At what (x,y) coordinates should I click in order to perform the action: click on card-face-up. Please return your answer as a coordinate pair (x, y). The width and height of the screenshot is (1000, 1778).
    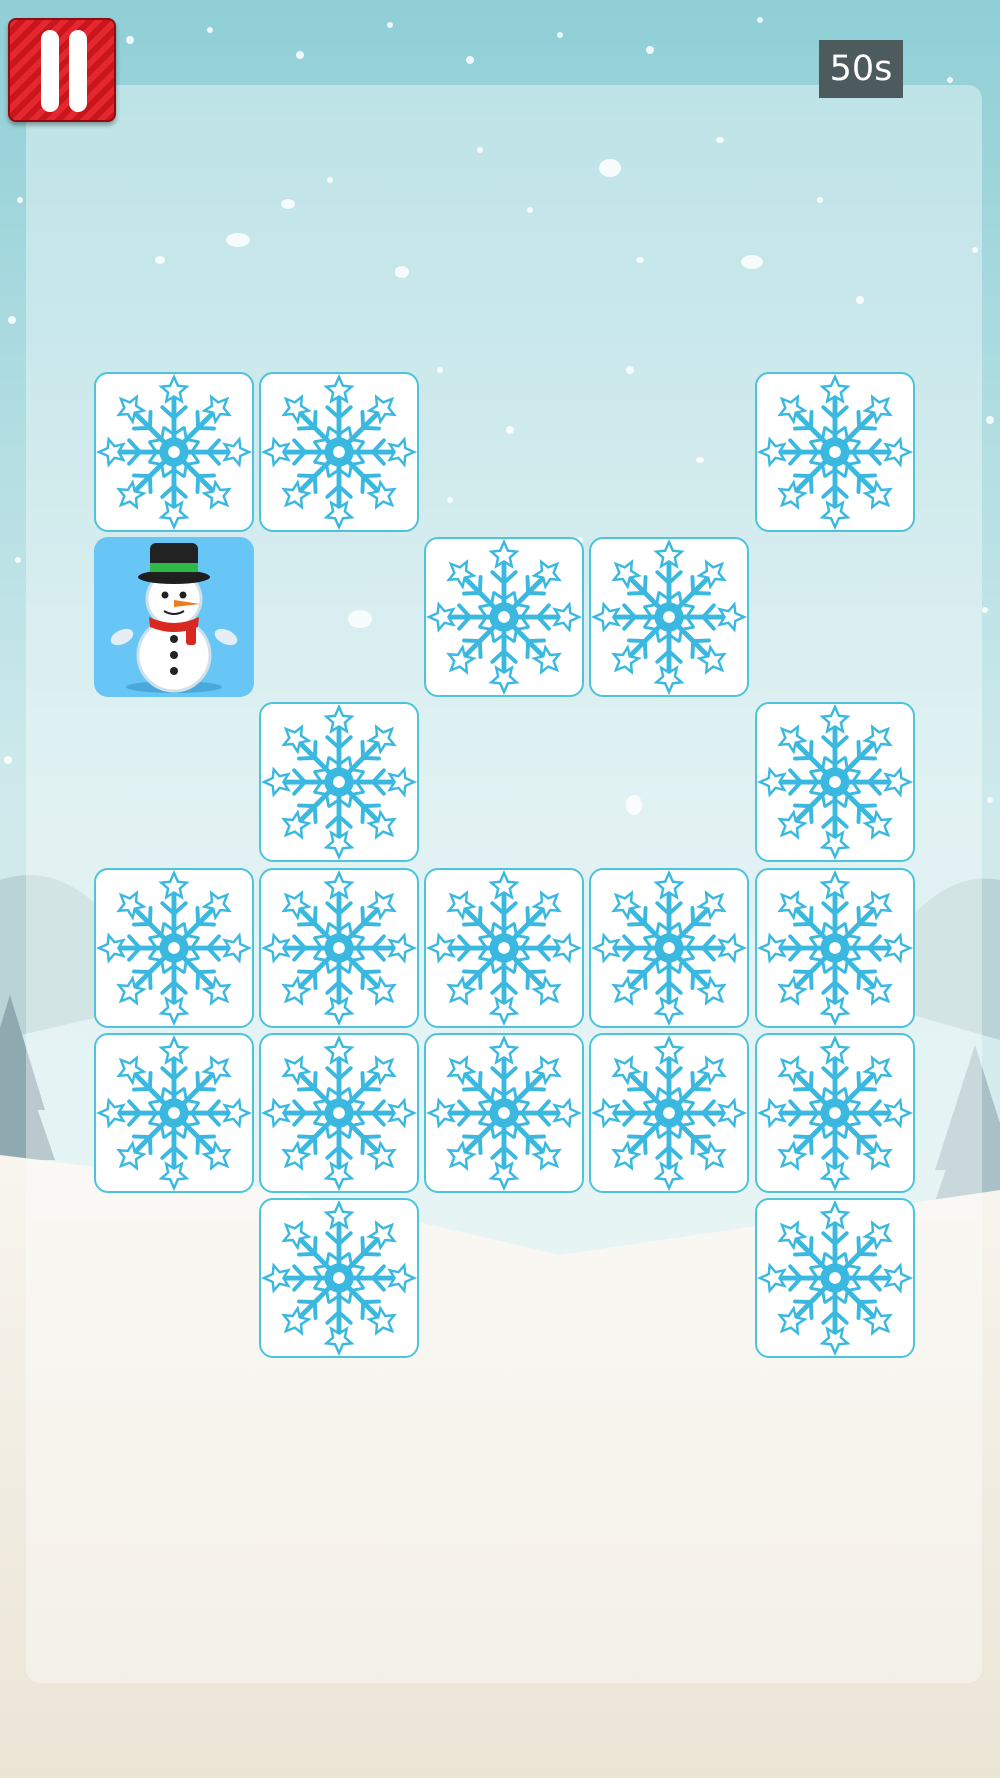
    Looking at the image, I should click on (174, 617).